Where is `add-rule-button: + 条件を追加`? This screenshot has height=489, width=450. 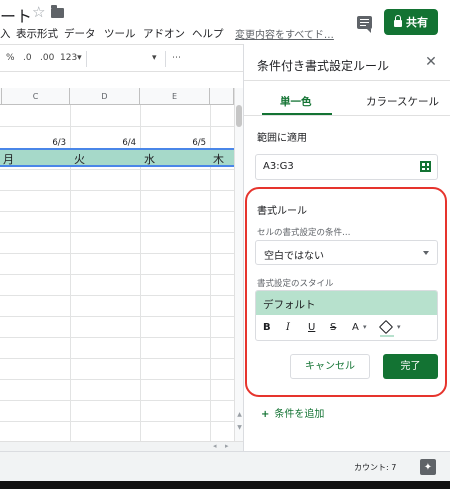
add-rule-button: + 条件を追加 is located at coordinates (292, 412).